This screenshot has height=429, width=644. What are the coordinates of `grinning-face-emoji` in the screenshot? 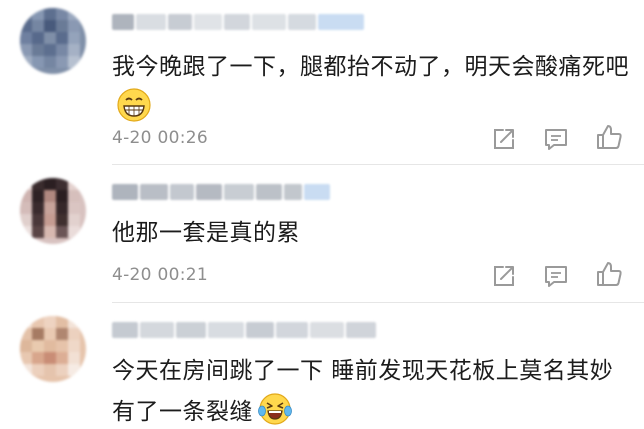 It's located at (134, 105).